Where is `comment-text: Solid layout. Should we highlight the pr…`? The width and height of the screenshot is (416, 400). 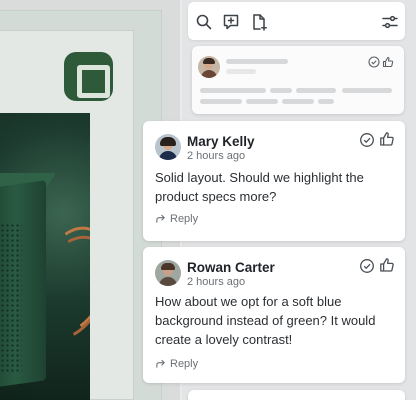
comment-text: Solid layout. Should we highlight the pr… is located at coordinates (259, 187).